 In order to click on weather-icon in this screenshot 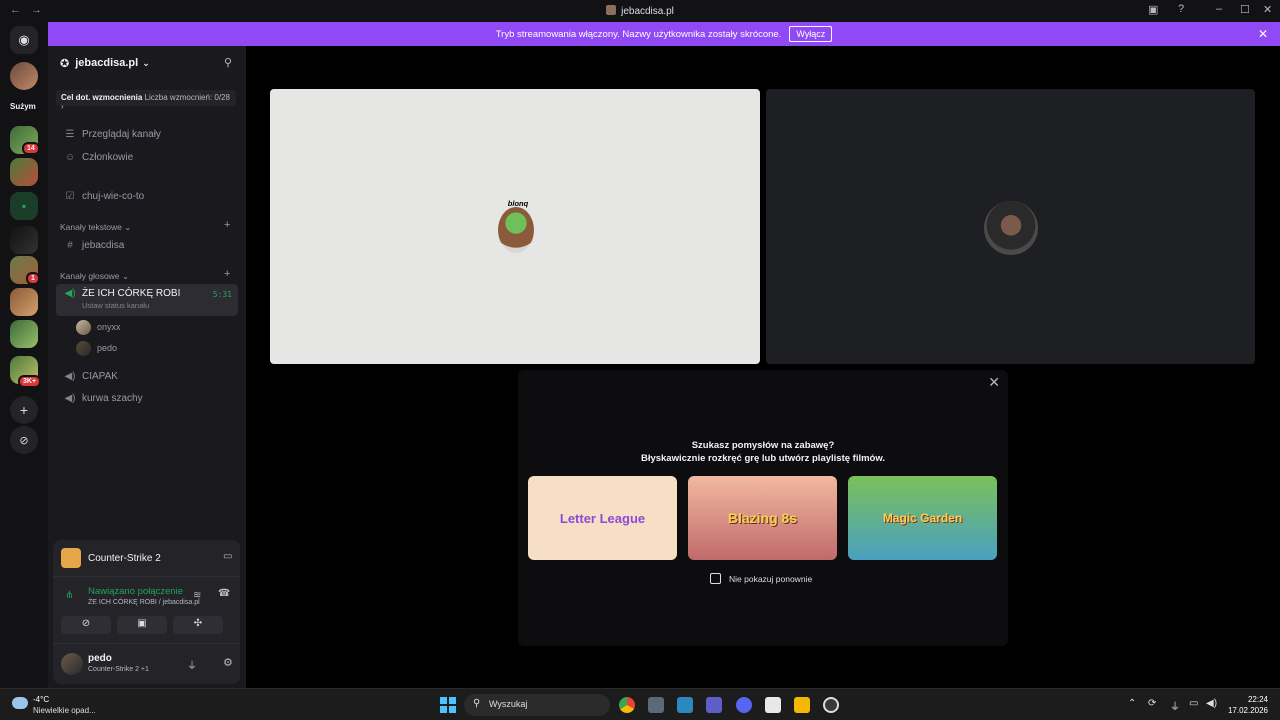, I will do `click(20, 703)`.